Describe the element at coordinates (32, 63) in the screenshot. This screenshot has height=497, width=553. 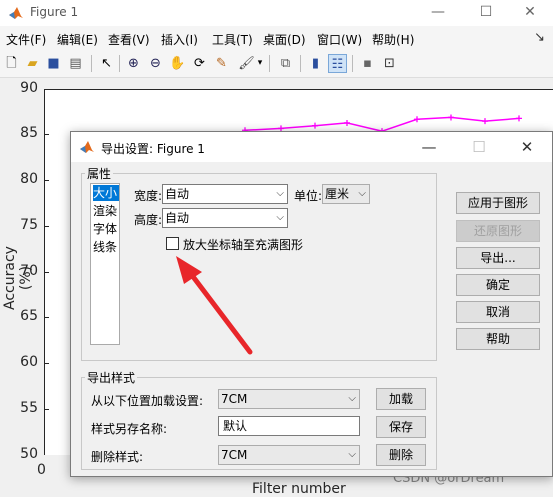
I see `open-folder-icon: ▰` at that location.